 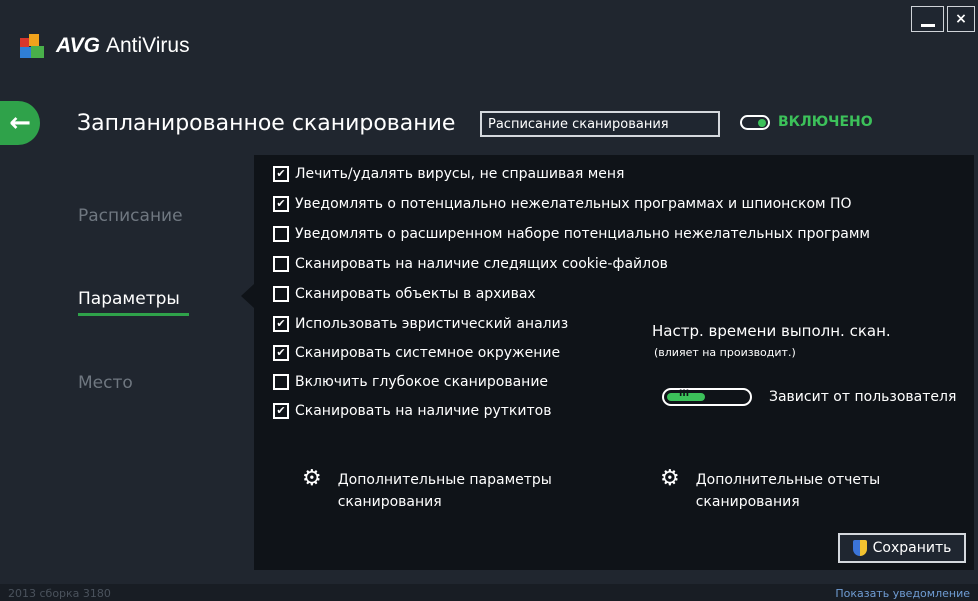 I want to click on option-rootkits: ✔ Сканировать на наличие руткитов, so click(x=412, y=411).